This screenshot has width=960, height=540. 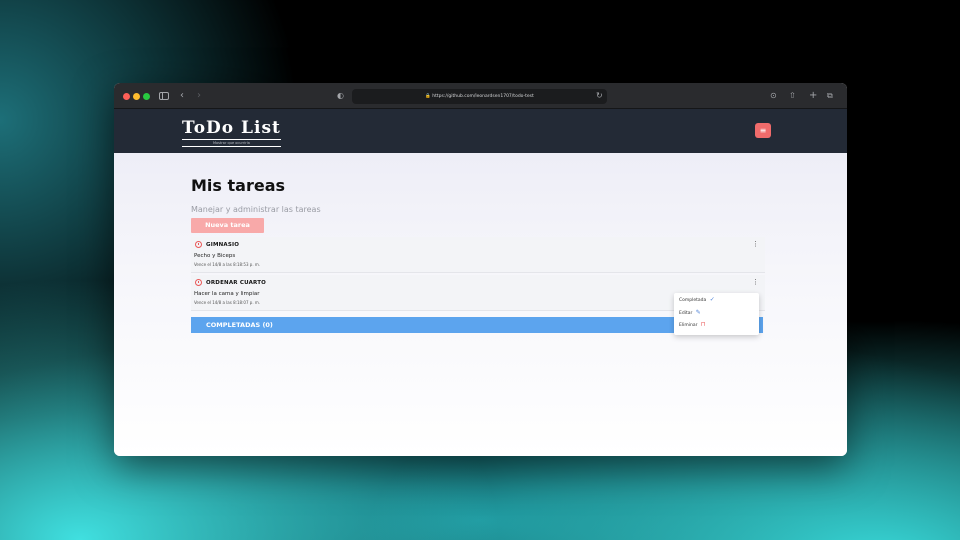 I want to click on menu-item-complete: Completada ✓, so click(x=697, y=300).